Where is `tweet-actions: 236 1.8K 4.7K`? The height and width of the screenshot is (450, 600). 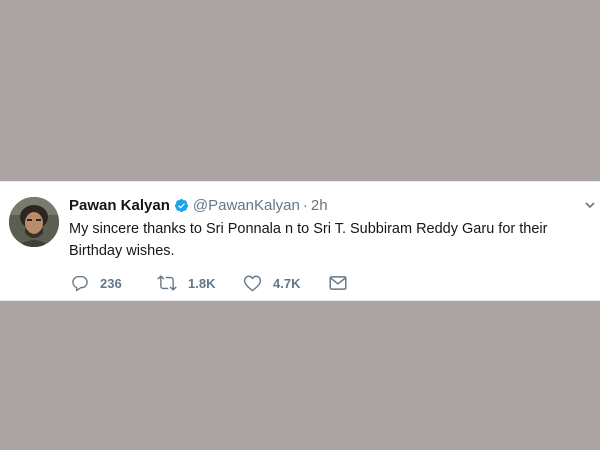
tweet-actions: 236 1.8K 4.7K is located at coordinates (209, 283).